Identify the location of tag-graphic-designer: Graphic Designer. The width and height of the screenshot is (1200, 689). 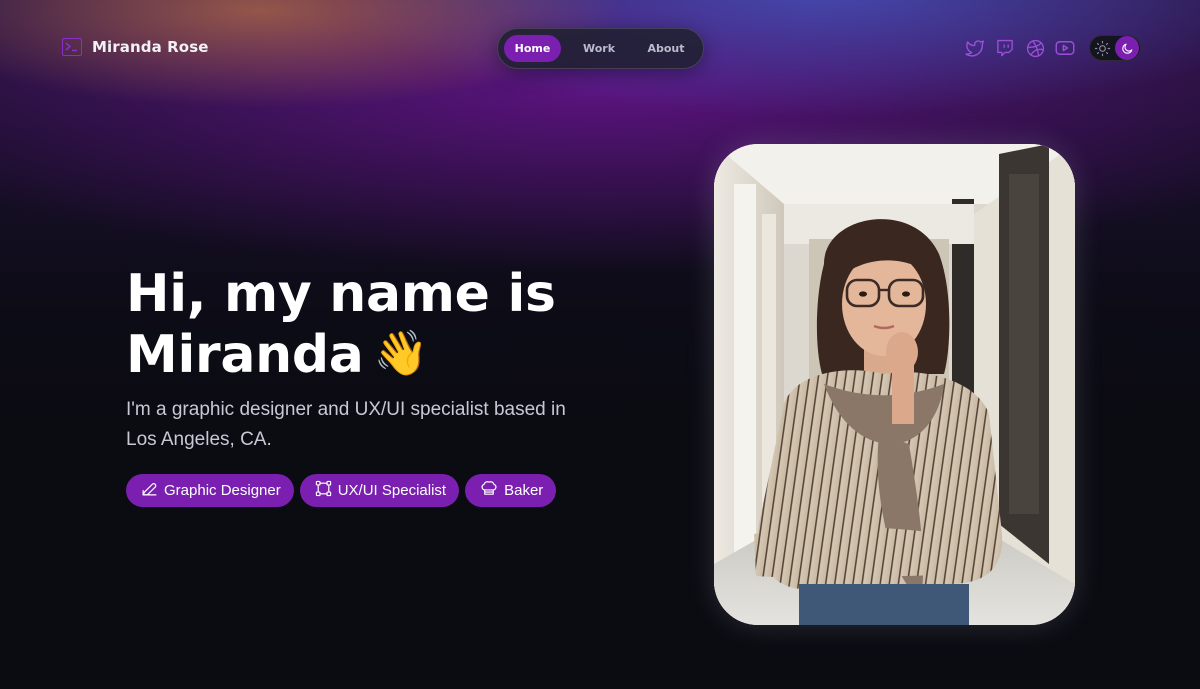
(210, 490).